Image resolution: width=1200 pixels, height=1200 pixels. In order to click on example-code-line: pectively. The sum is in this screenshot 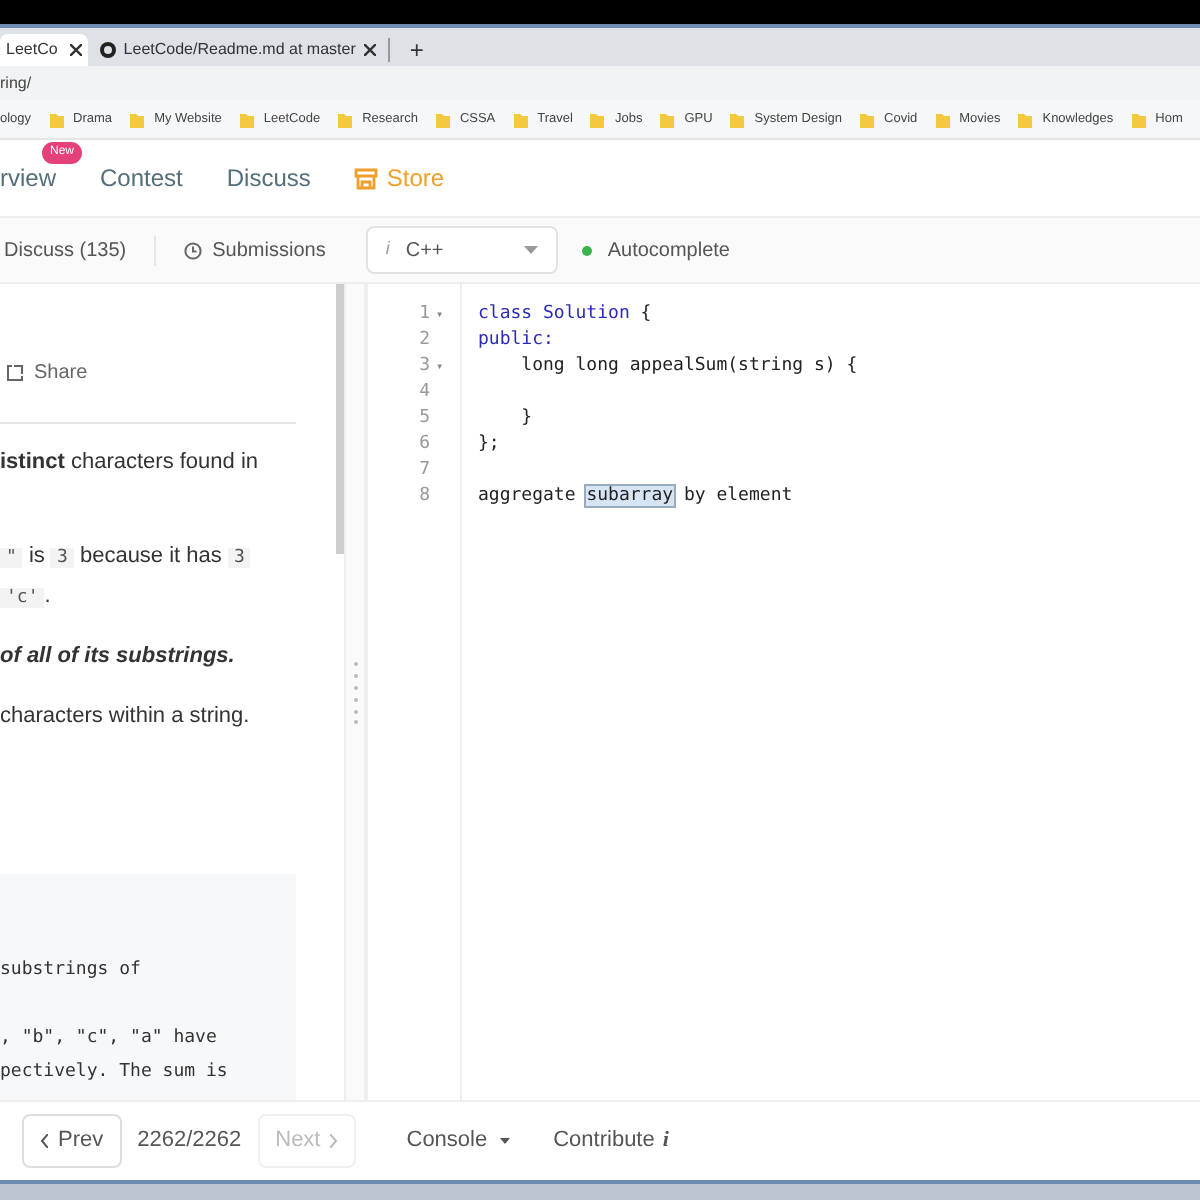, I will do `click(114, 1073)`.